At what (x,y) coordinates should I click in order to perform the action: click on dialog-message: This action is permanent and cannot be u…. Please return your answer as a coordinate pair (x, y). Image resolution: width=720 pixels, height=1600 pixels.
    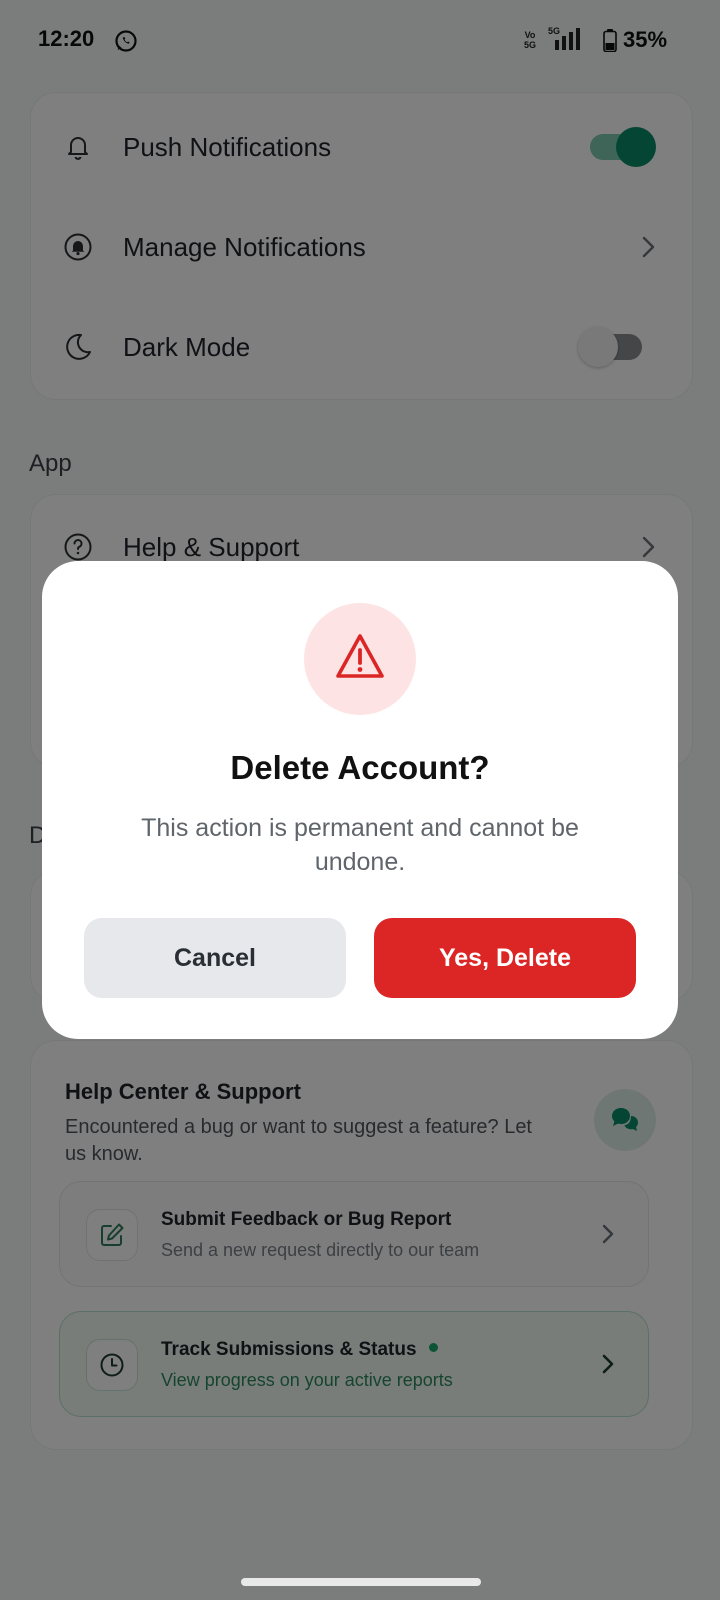
    Looking at the image, I should click on (360, 845).